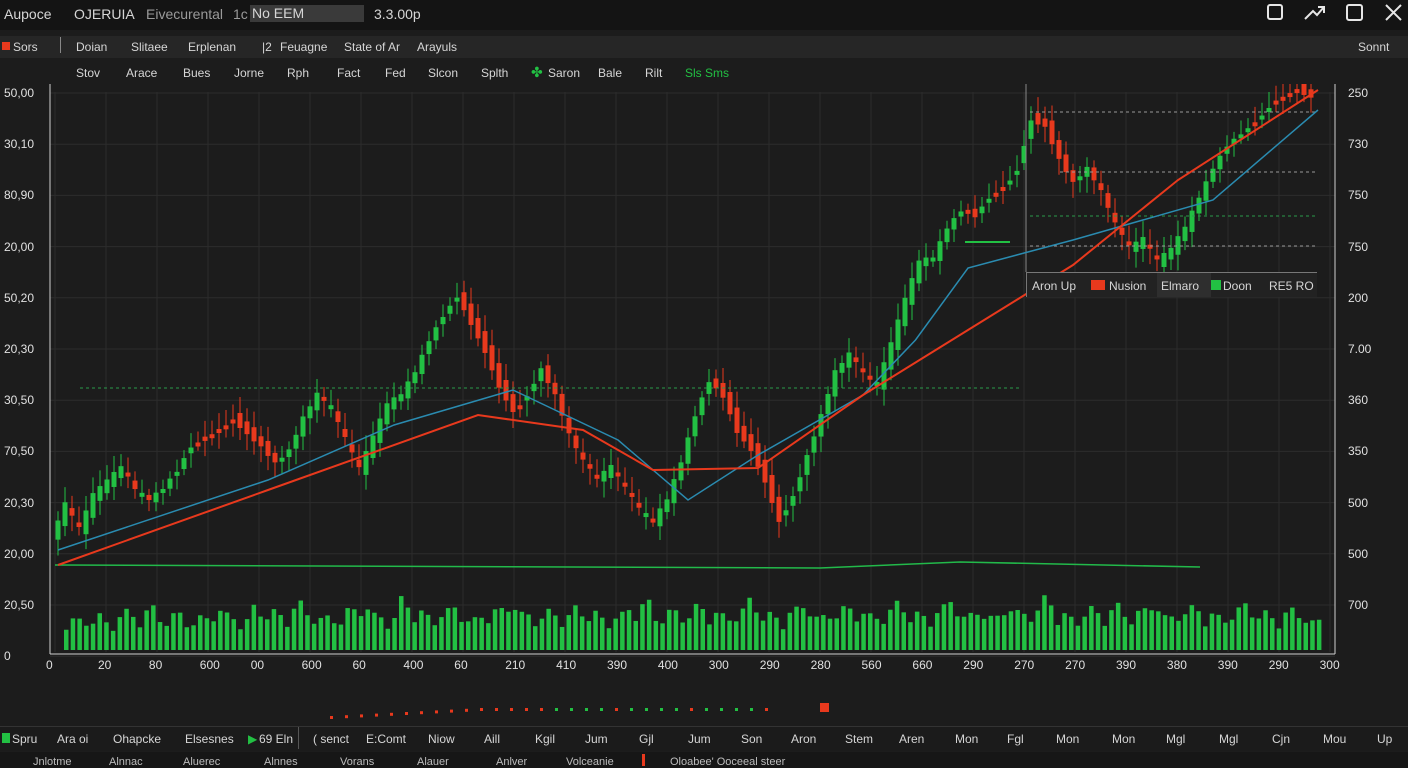  I want to click on toolbar-item: Sls Sms, so click(707, 73).